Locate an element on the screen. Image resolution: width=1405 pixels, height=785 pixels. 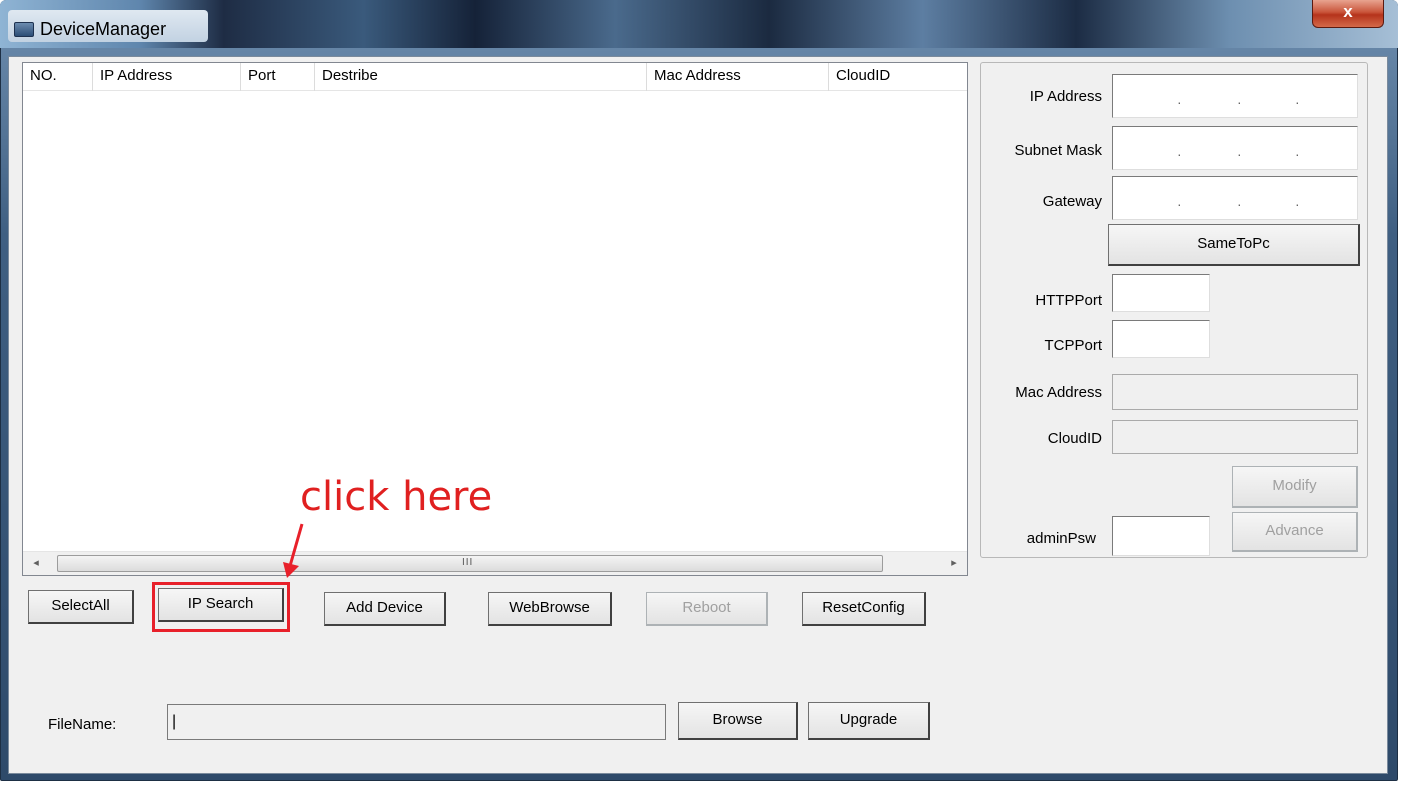
horizontal-scrollbar: ◂ III ▸ is located at coordinates (495, 563).